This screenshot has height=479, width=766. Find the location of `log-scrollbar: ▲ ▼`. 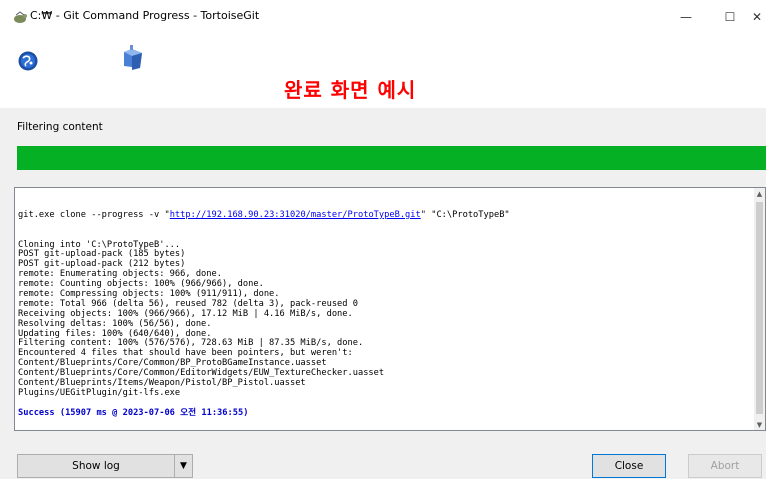

log-scrollbar: ▲ ▼ is located at coordinates (759, 309).